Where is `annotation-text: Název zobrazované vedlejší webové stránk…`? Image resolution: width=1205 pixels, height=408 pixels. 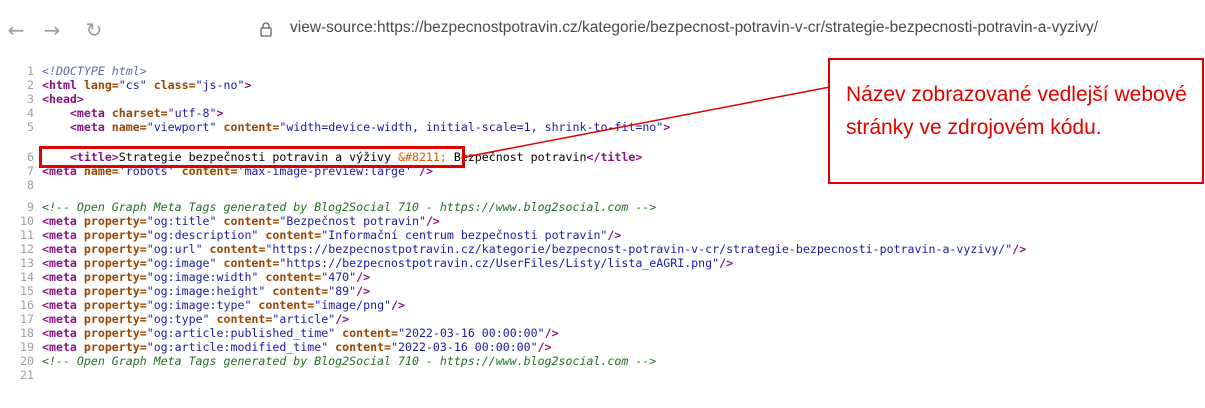 annotation-text: Název zobrazované vedlejší webové stránk… is located at coordinates (1016, 111).